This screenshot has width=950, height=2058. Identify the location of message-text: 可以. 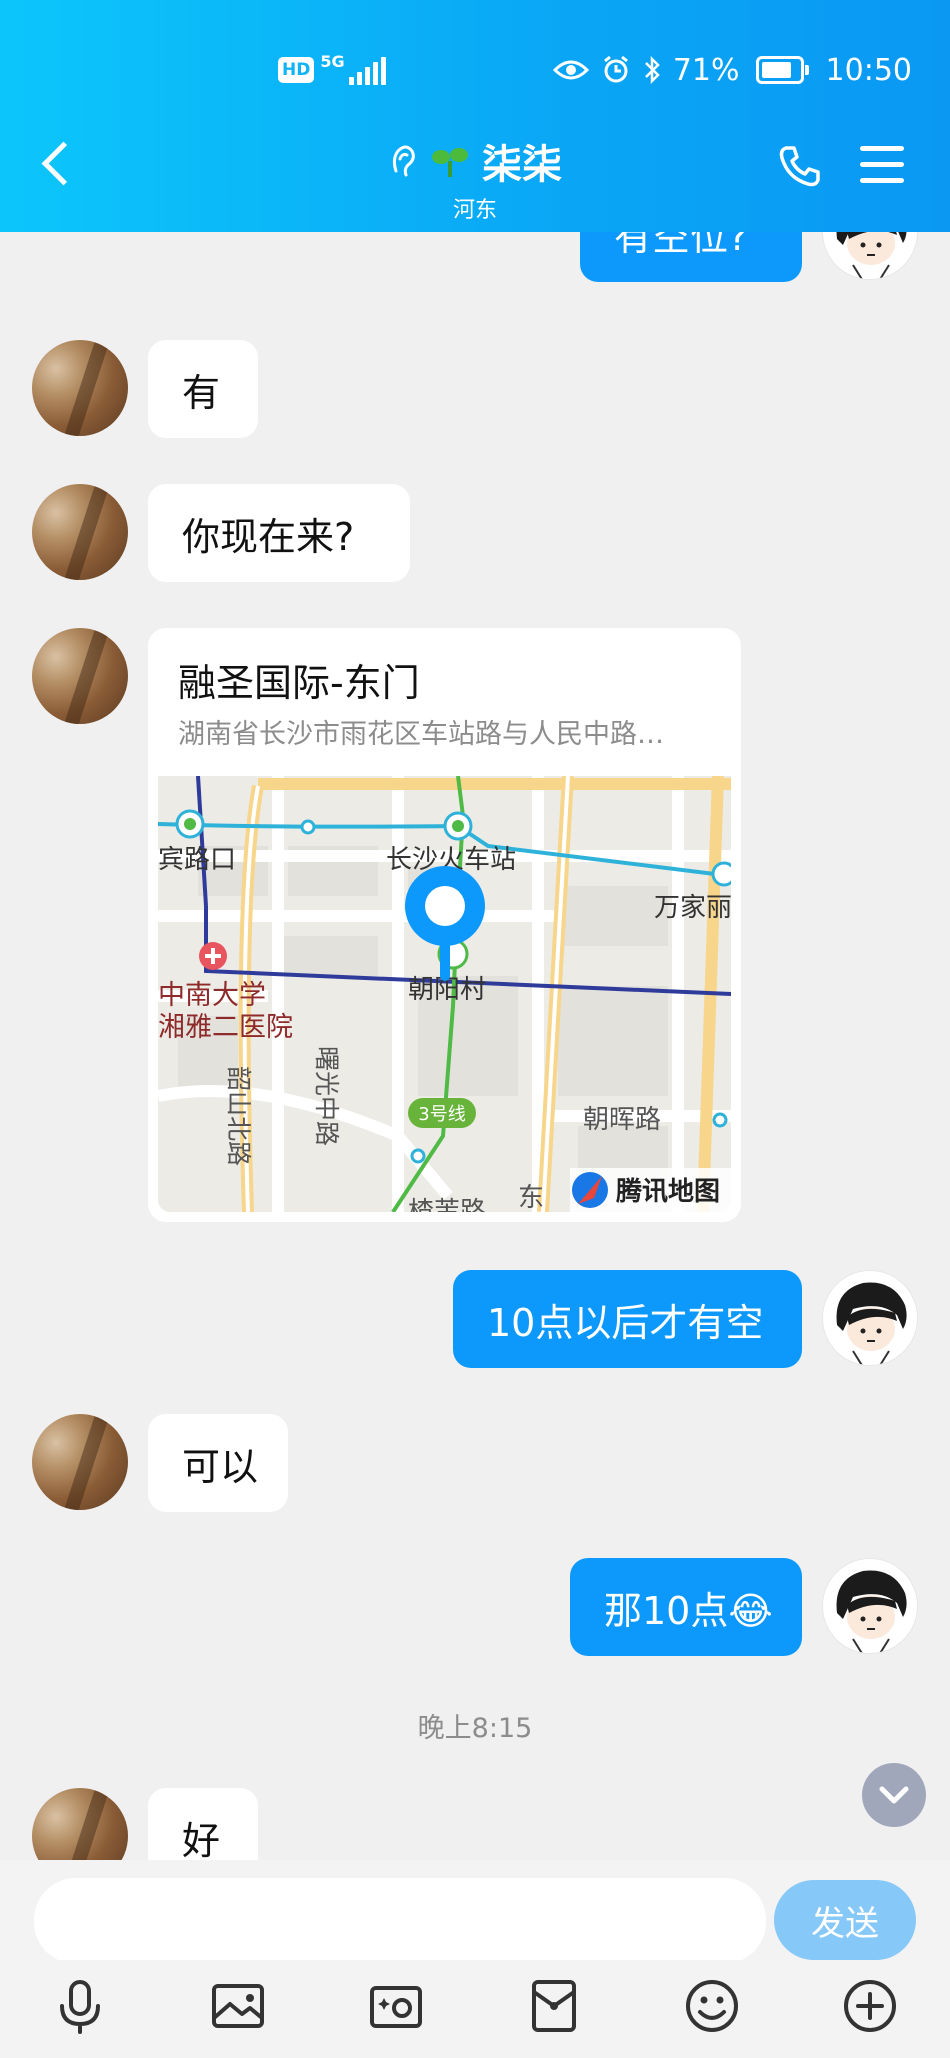
(220, 1466).